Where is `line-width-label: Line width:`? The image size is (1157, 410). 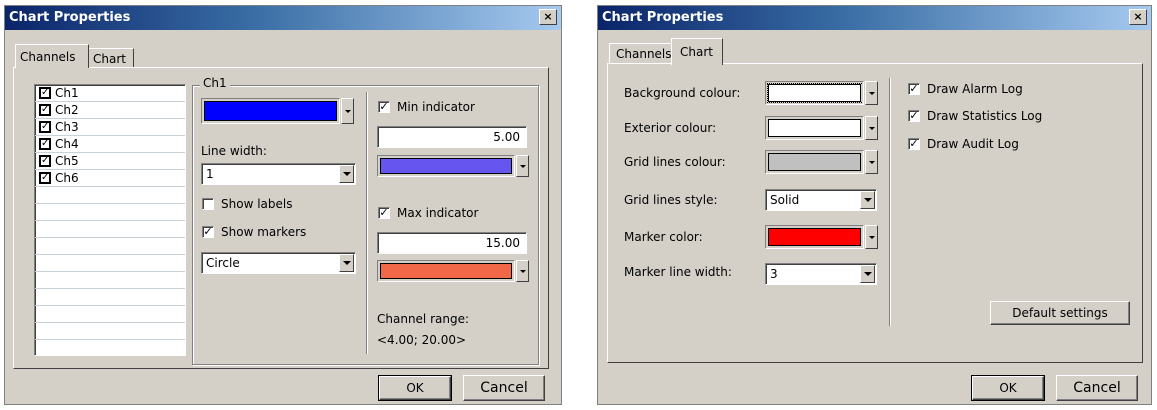 line-width-label: Line width: is located at coordinates (234, 151).